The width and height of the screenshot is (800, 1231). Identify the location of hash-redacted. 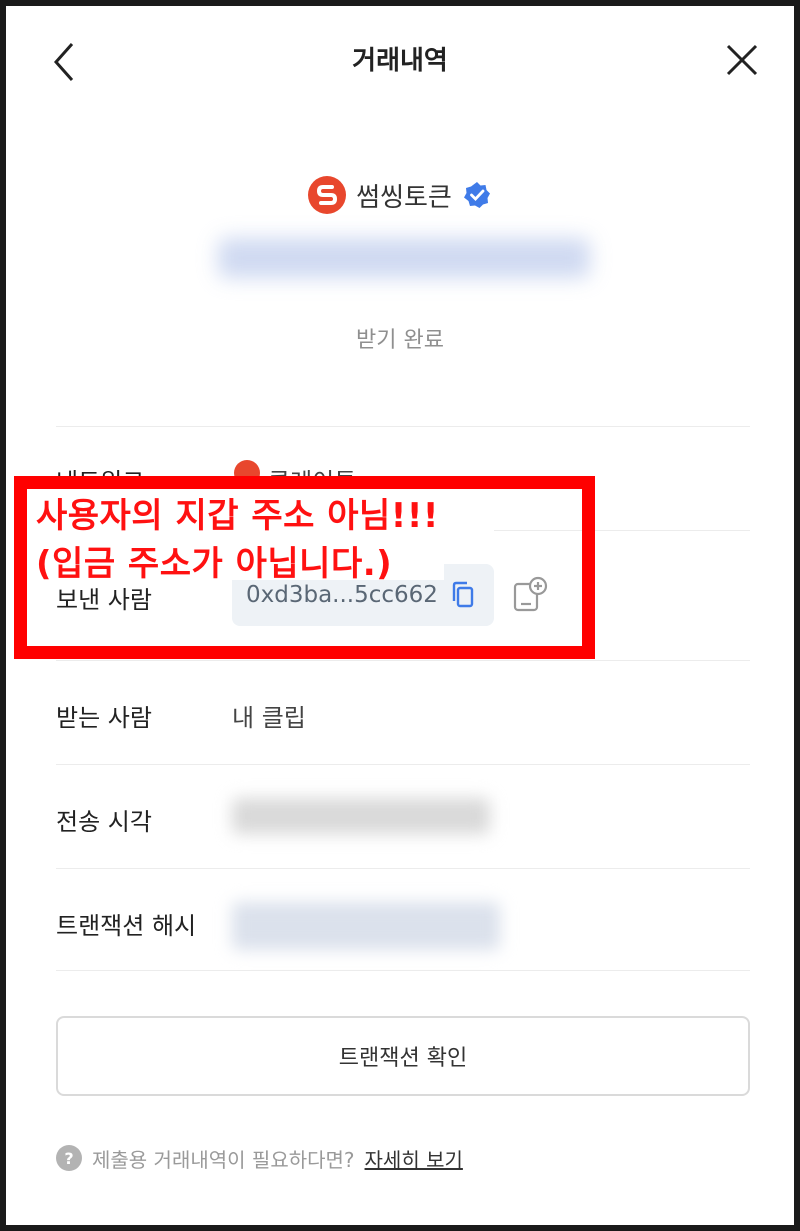
(366, 926).